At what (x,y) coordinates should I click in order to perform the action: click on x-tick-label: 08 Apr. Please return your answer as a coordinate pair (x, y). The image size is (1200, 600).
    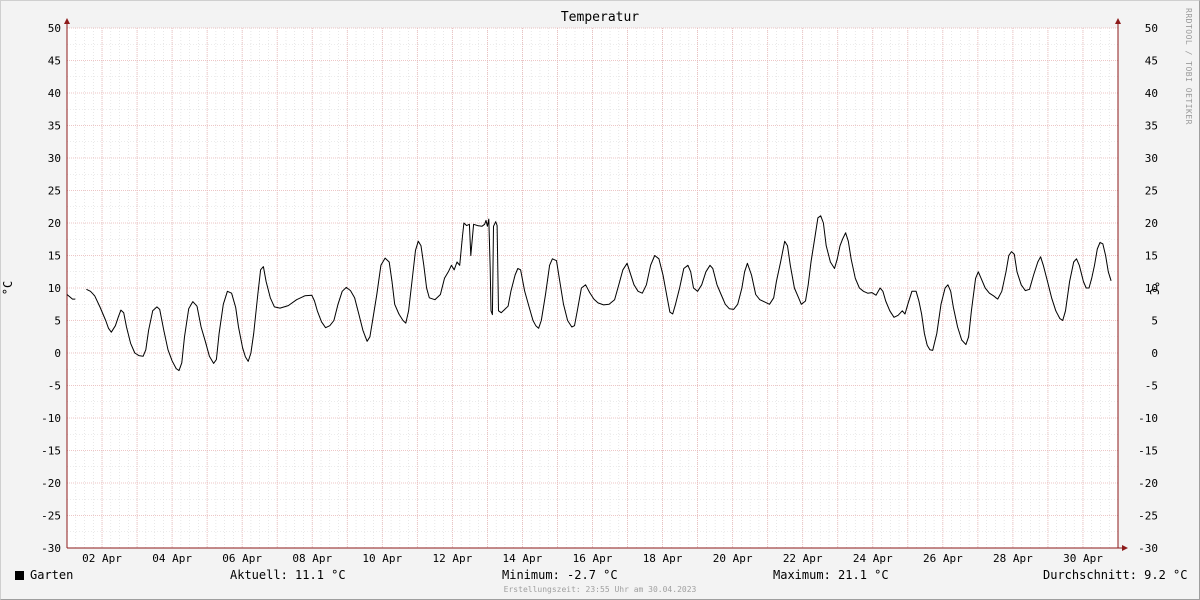
    Looking at the image, I should click on (312, 558).